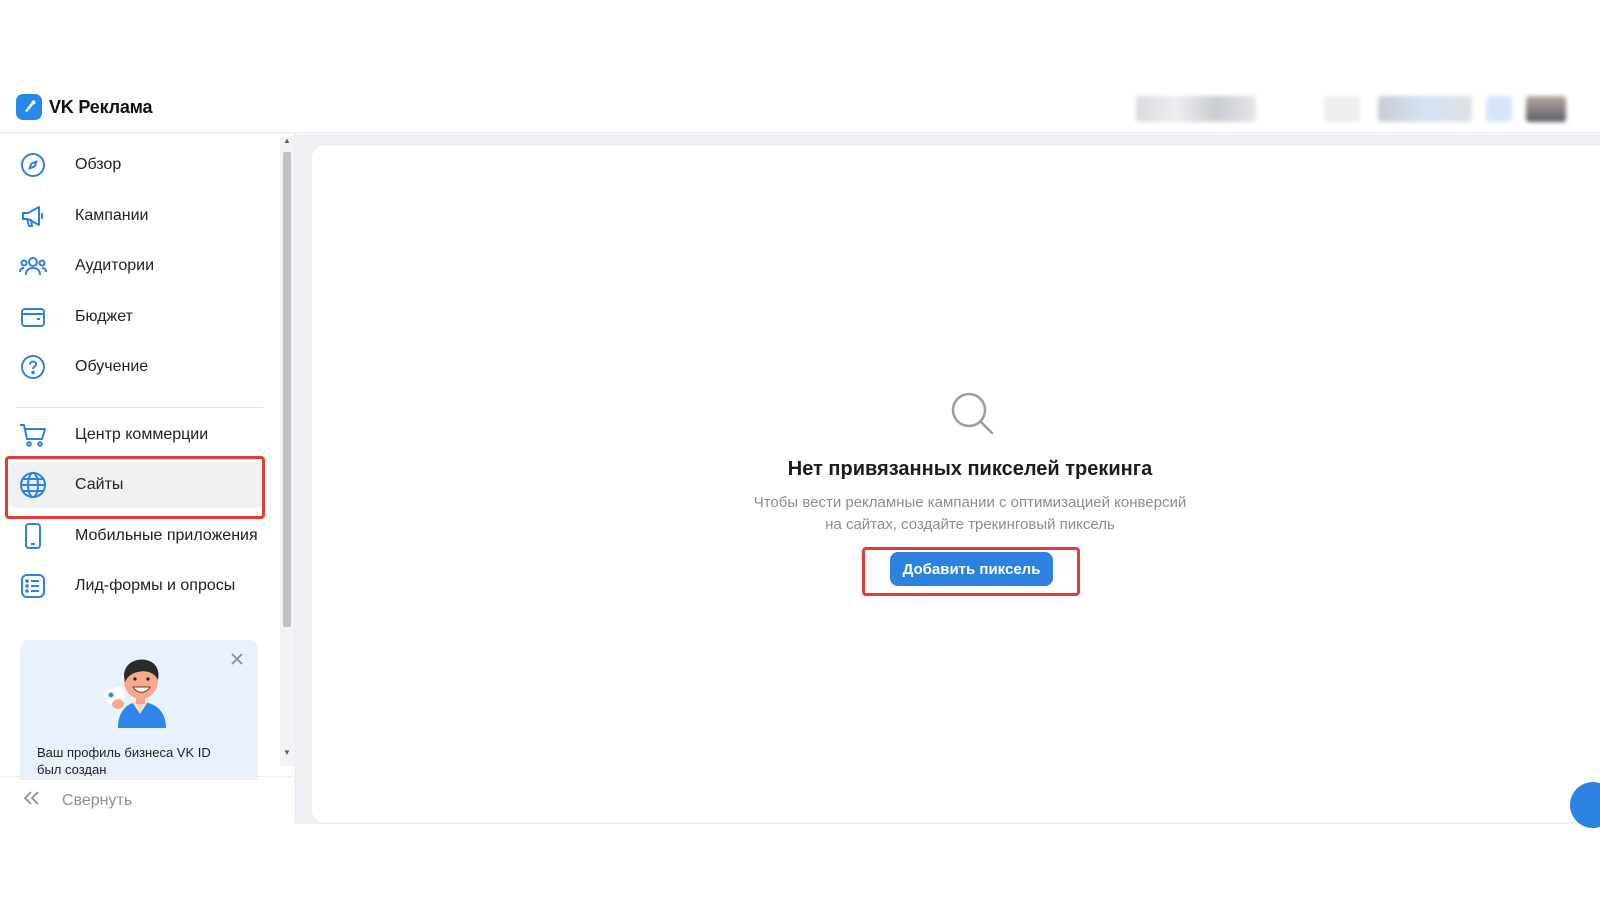 Image resolution: width=1600 pixels, height=900 pixels. I want to click on vk-ads-logo-icon, so click(29, 107).